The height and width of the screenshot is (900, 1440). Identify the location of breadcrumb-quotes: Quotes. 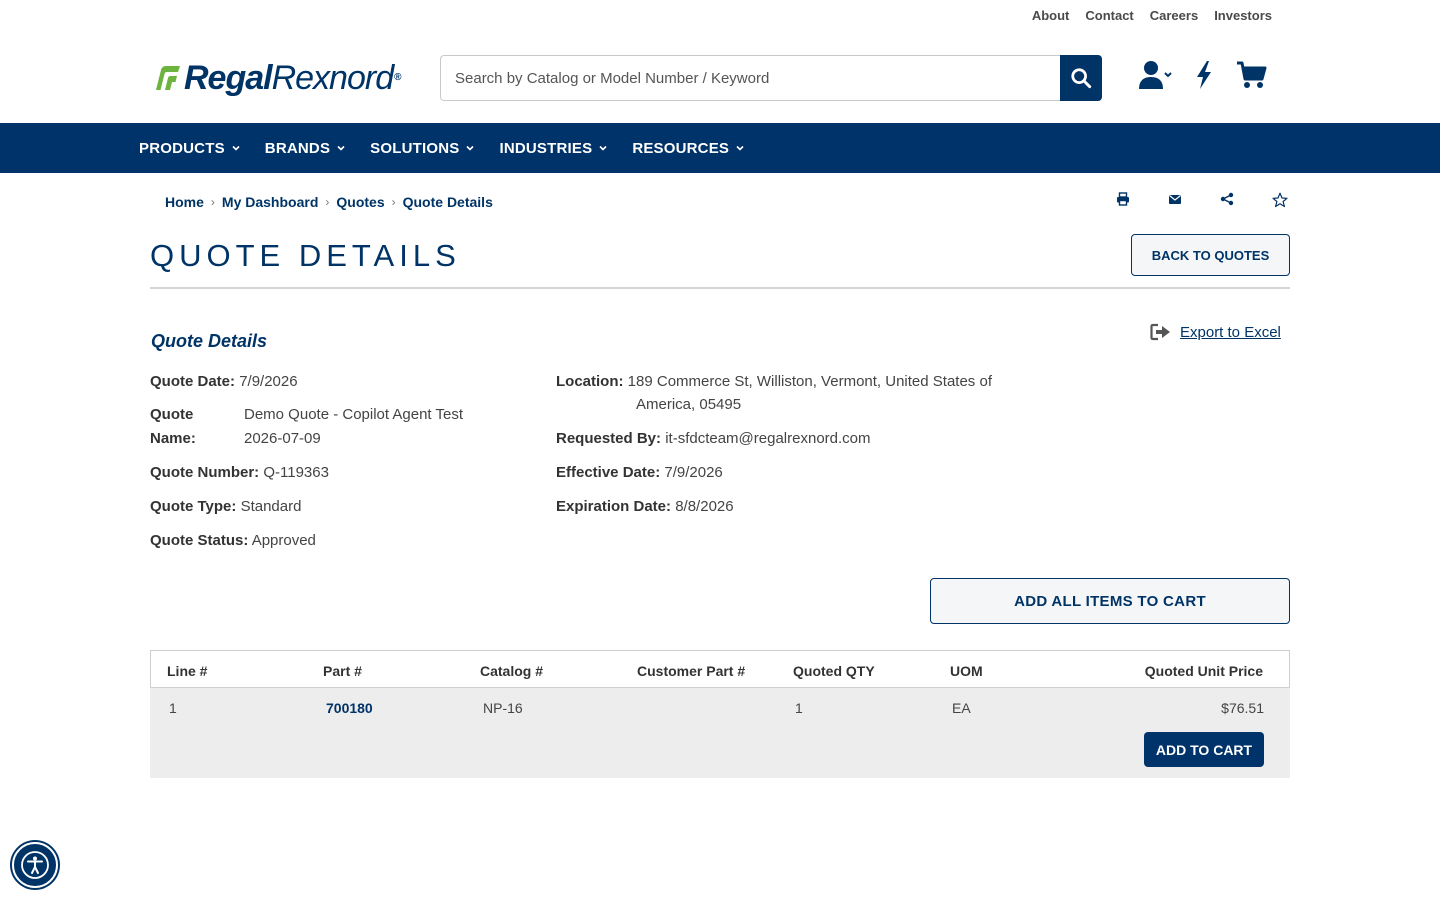
(360, 202).